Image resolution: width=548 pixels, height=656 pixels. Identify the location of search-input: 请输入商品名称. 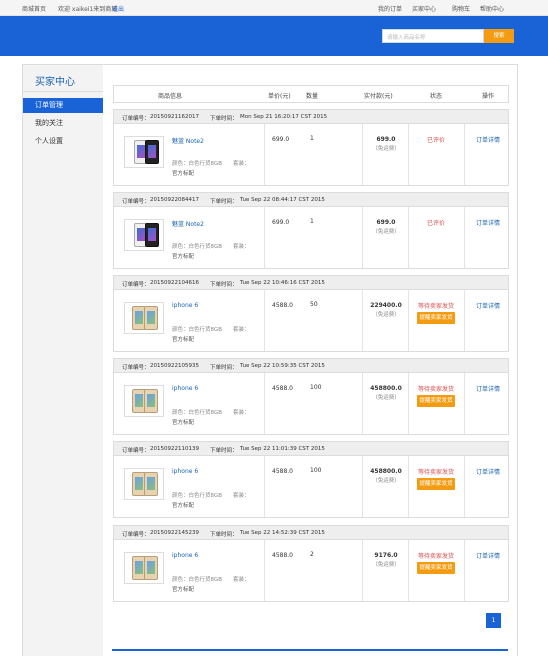
(433, 36).